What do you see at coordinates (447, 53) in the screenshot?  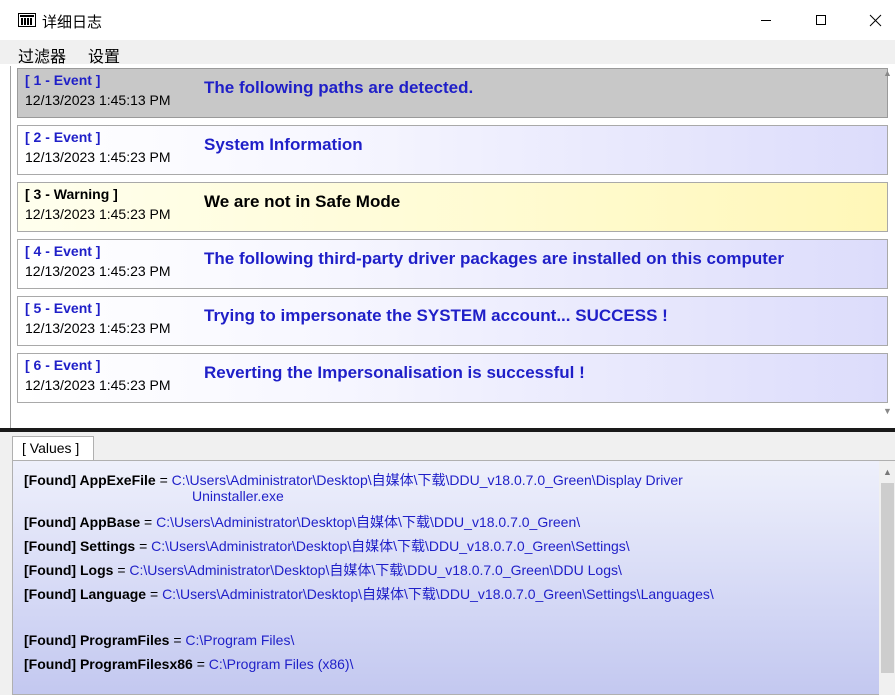 I see `menu-bar: 过滤器 设置` at bounding box center [447, 53].